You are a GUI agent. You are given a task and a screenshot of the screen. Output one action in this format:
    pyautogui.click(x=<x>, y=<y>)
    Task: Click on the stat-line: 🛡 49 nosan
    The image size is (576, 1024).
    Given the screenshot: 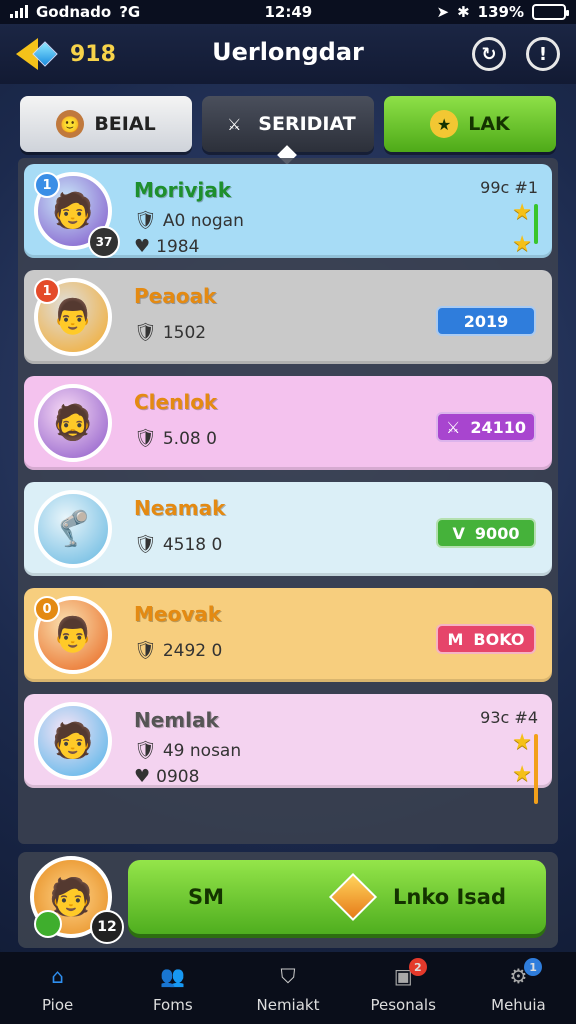 What is the action you would take?
    pyautogui.click(x=187, y=750)
    